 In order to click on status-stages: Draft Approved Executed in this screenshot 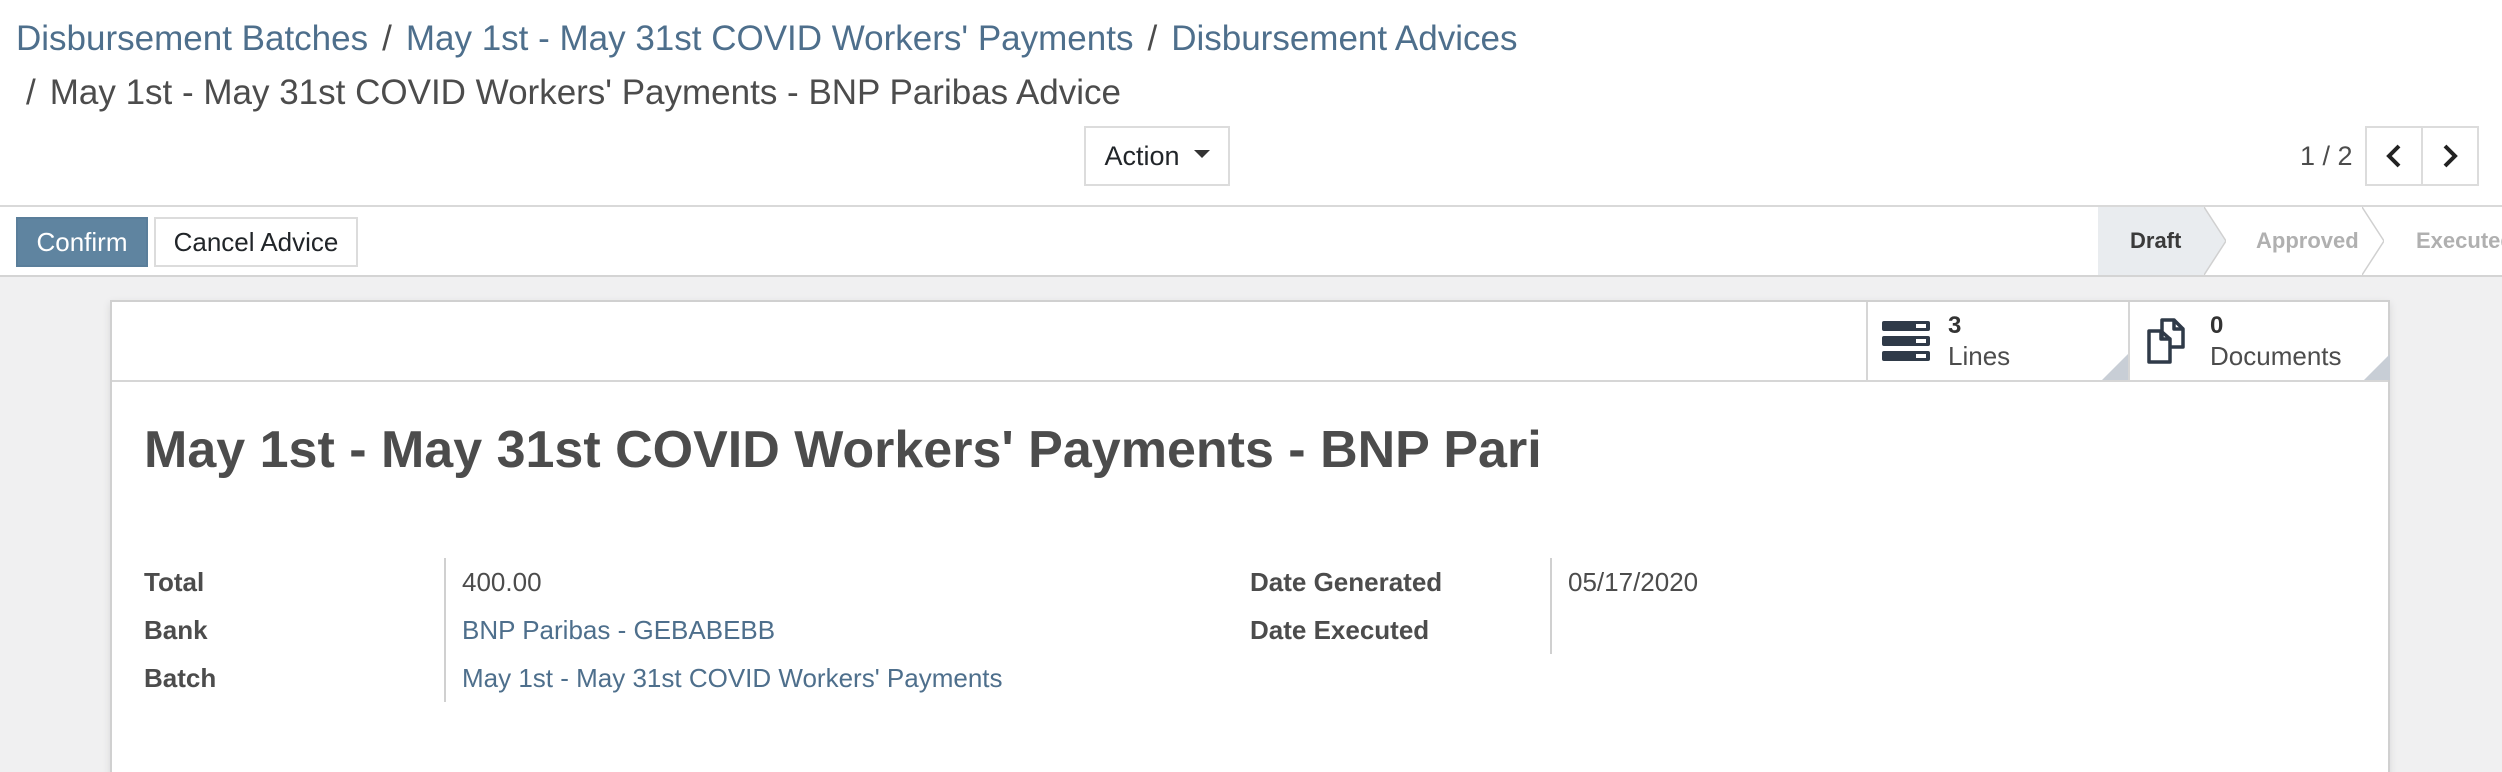, I will do `click(2300, 241)`.